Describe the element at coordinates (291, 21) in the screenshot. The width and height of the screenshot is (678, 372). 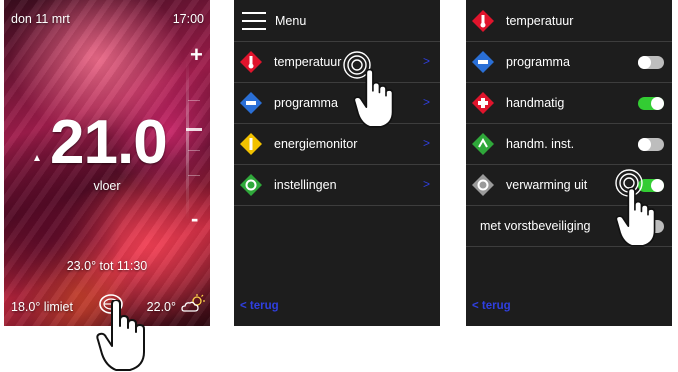
I see `menu-title: Menu` at that location.